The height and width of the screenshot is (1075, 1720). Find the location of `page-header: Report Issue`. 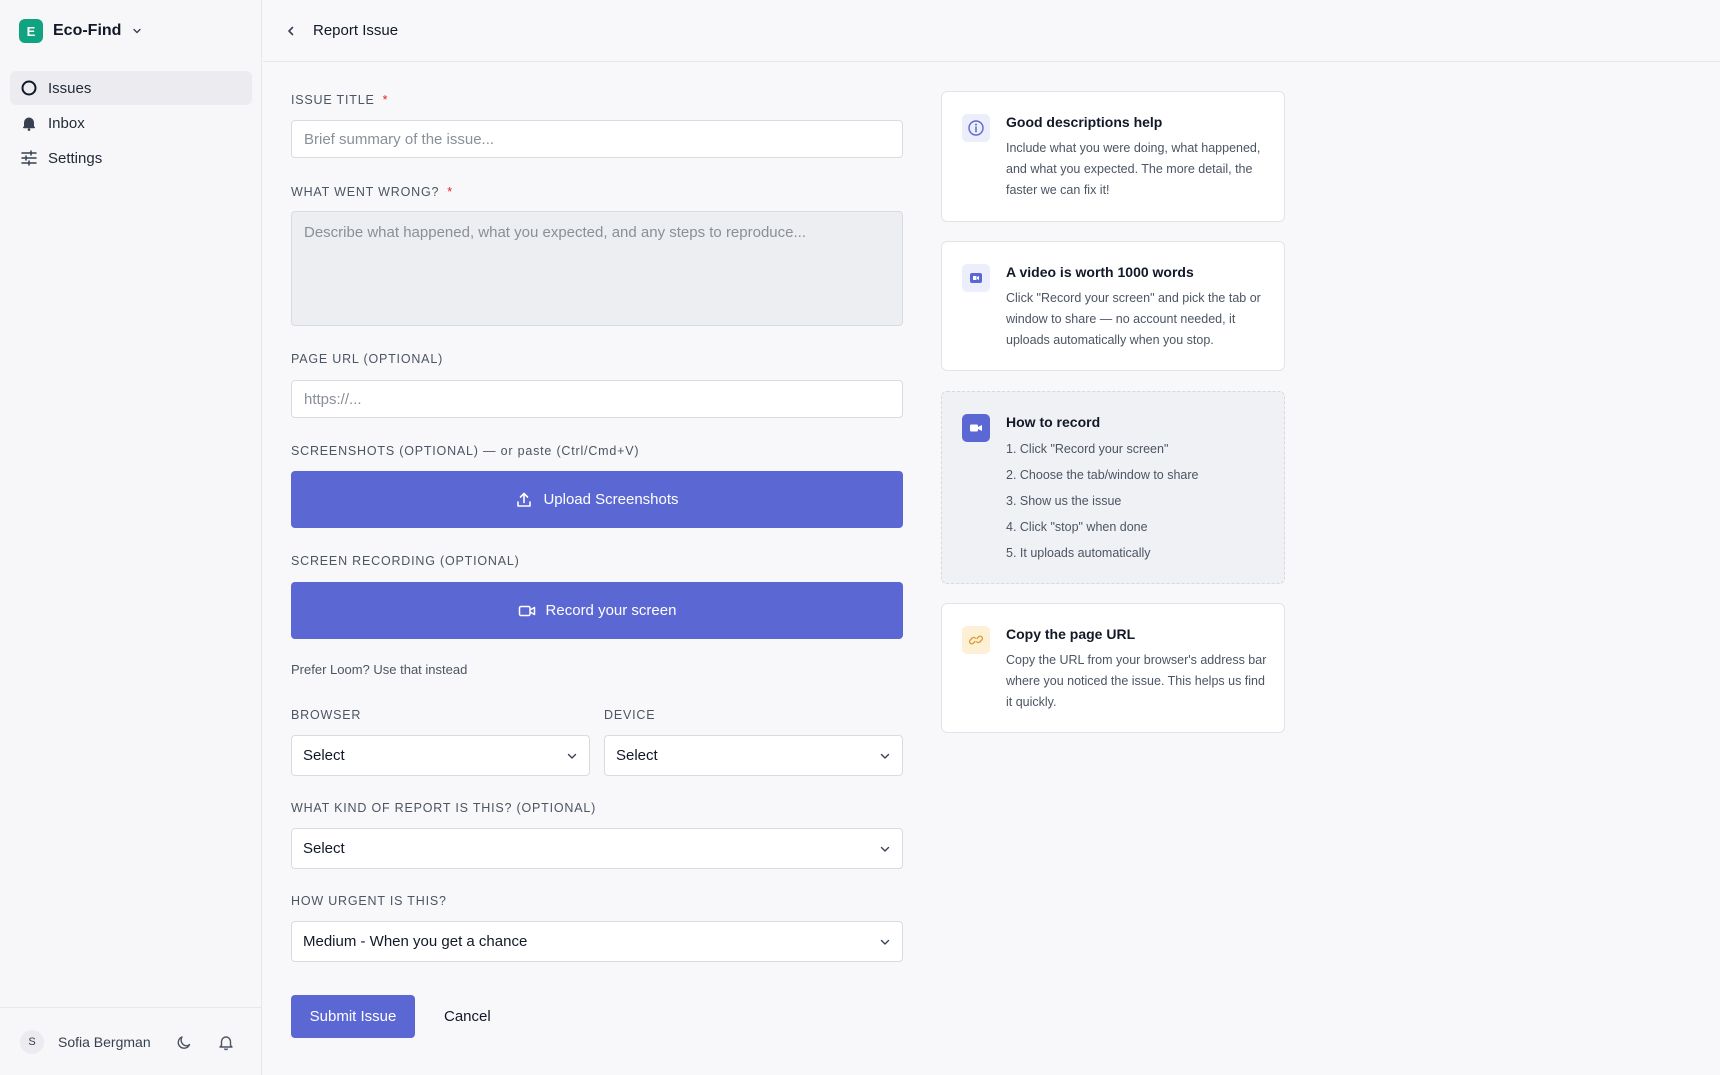

page-header: Report Issue is located at coordinates (991, 31).